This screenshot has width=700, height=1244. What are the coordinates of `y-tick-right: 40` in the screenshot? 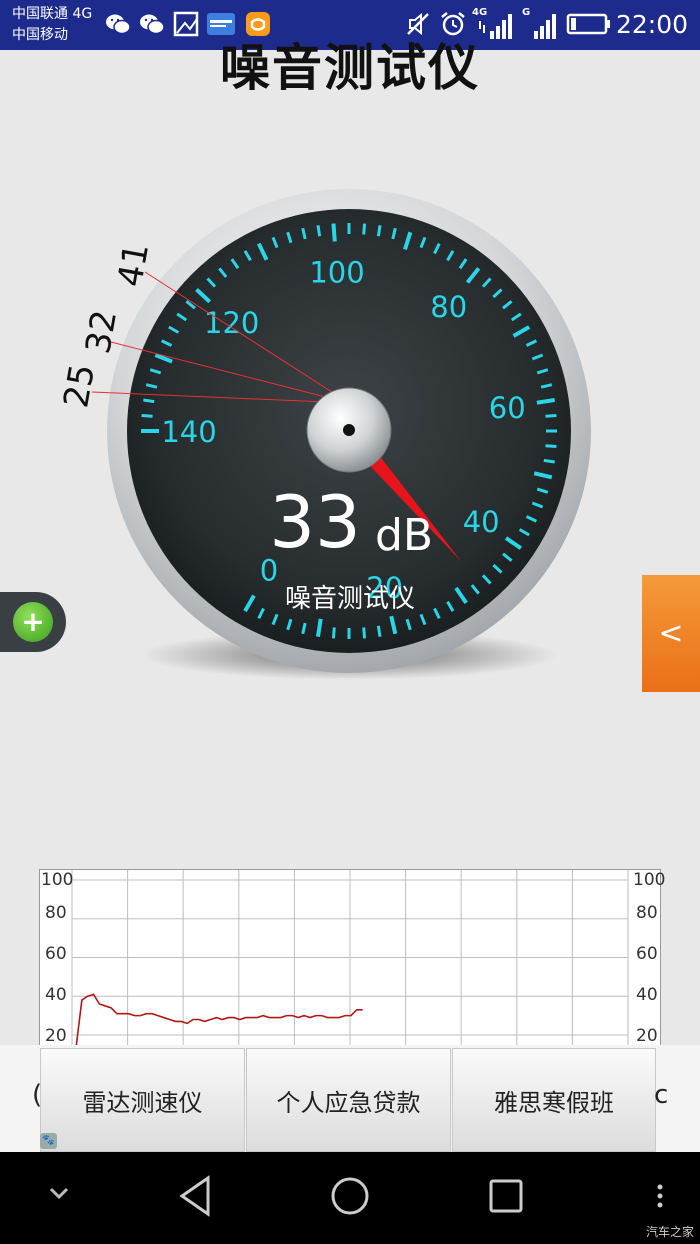 It's located at (647, 995).